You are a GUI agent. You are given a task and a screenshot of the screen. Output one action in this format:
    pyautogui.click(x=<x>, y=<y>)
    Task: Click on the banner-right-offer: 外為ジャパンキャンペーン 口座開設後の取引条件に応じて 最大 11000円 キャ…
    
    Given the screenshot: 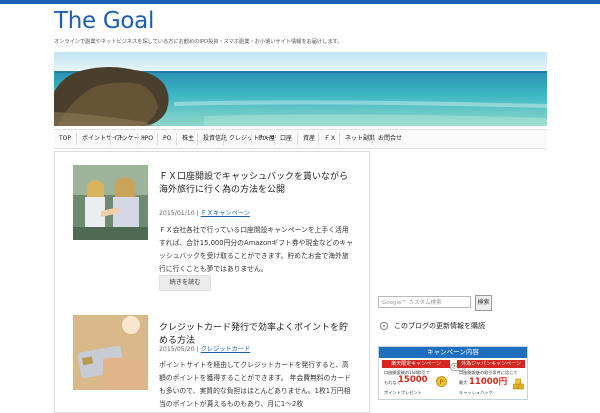 What is the action you would take?
    pyautogui.click(x=491, y=379)
    